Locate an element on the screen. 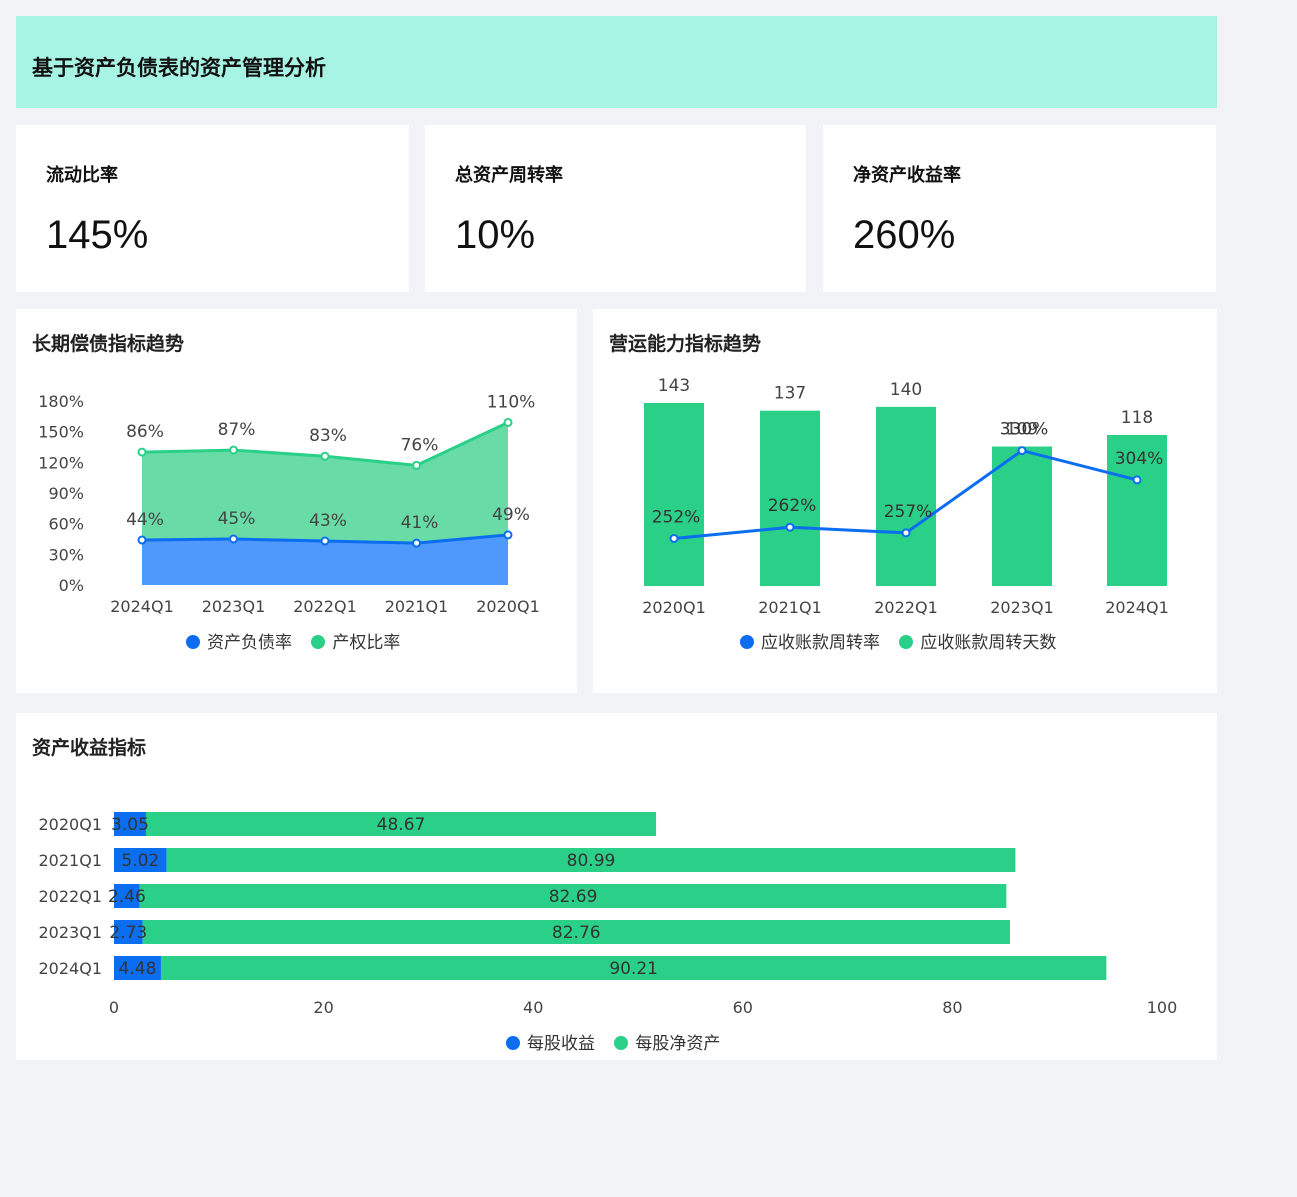 Image resolution: width=1297 pixels, height=1197 pixels. y-tick-label: 180% is located at coordinates (61, 401).